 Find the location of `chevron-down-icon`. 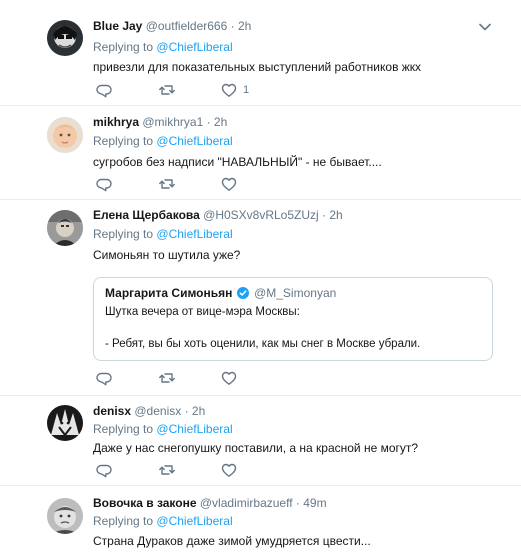

chevron-down-icon is located at coordinates (485, 27).